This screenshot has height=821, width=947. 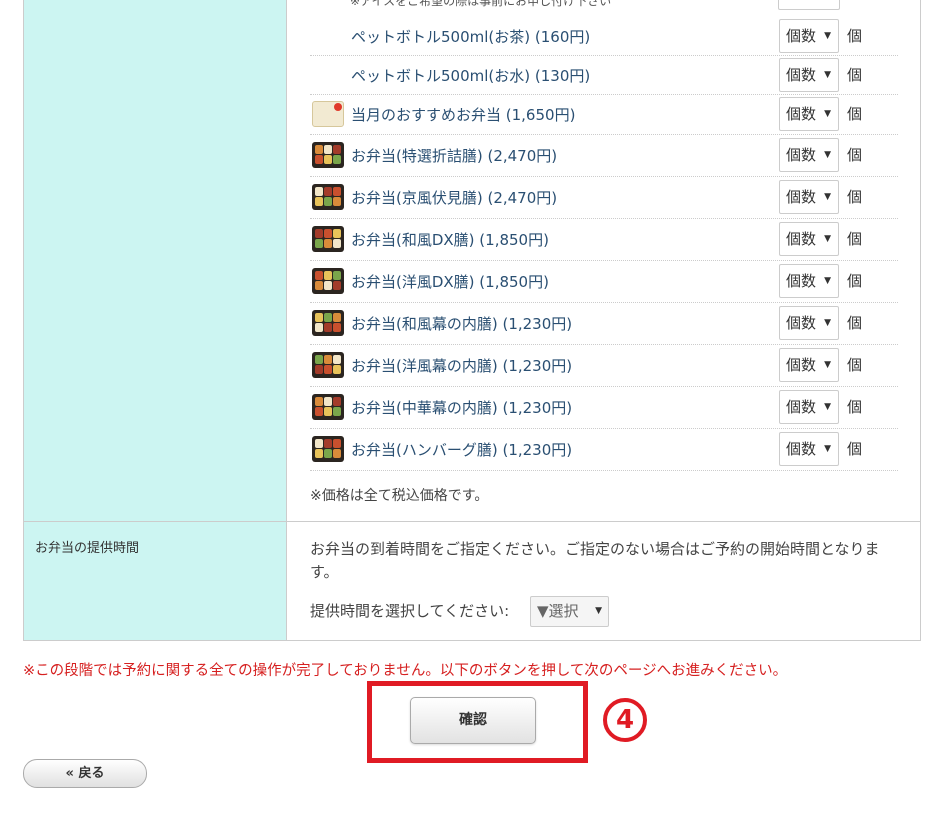 I want to click on menu-item-name: お弁当(和風DX膳) (1,850円), so click(x=450, y=240).